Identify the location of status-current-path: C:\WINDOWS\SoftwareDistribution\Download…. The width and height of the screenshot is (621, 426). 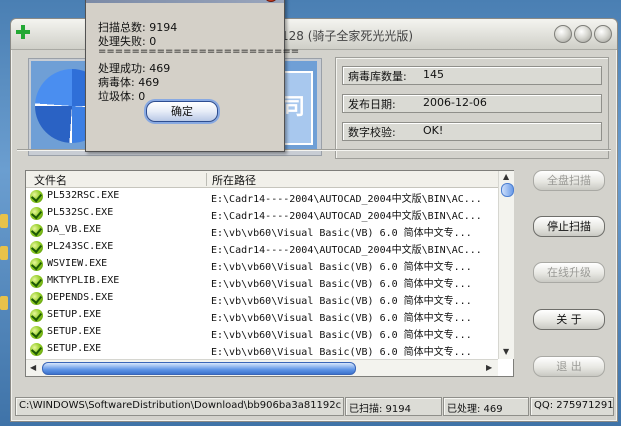
(179, 406).